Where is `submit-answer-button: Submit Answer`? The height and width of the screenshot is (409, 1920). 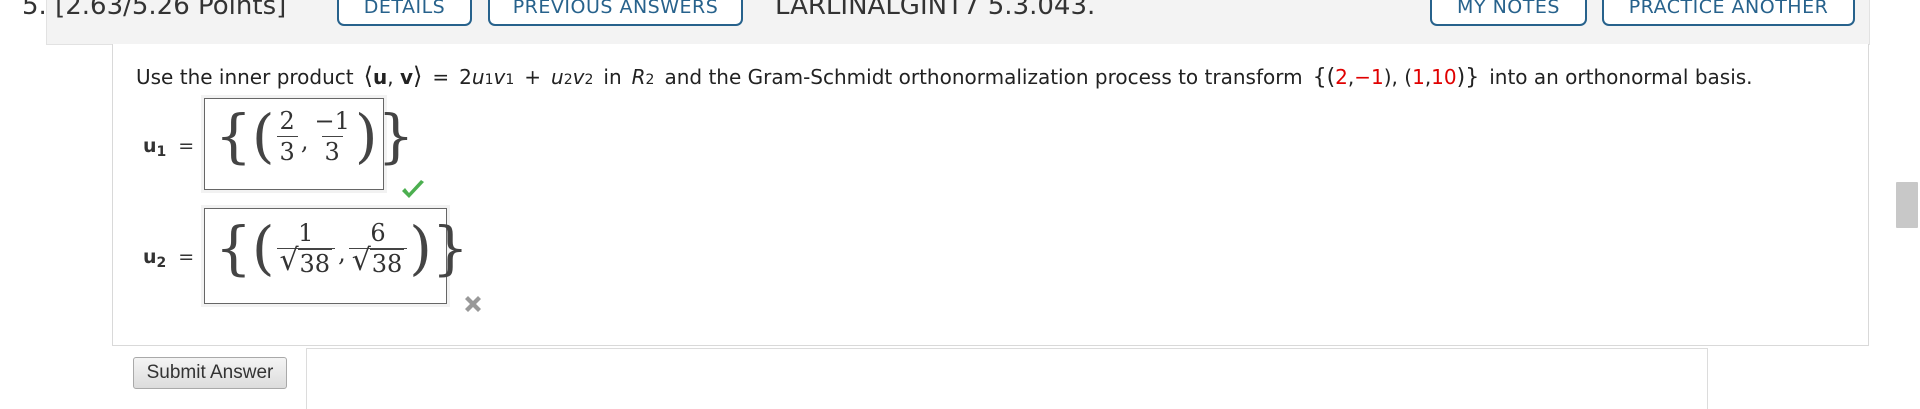
submit-answer-button: Submit Answer is located at coordinates (210, 373).